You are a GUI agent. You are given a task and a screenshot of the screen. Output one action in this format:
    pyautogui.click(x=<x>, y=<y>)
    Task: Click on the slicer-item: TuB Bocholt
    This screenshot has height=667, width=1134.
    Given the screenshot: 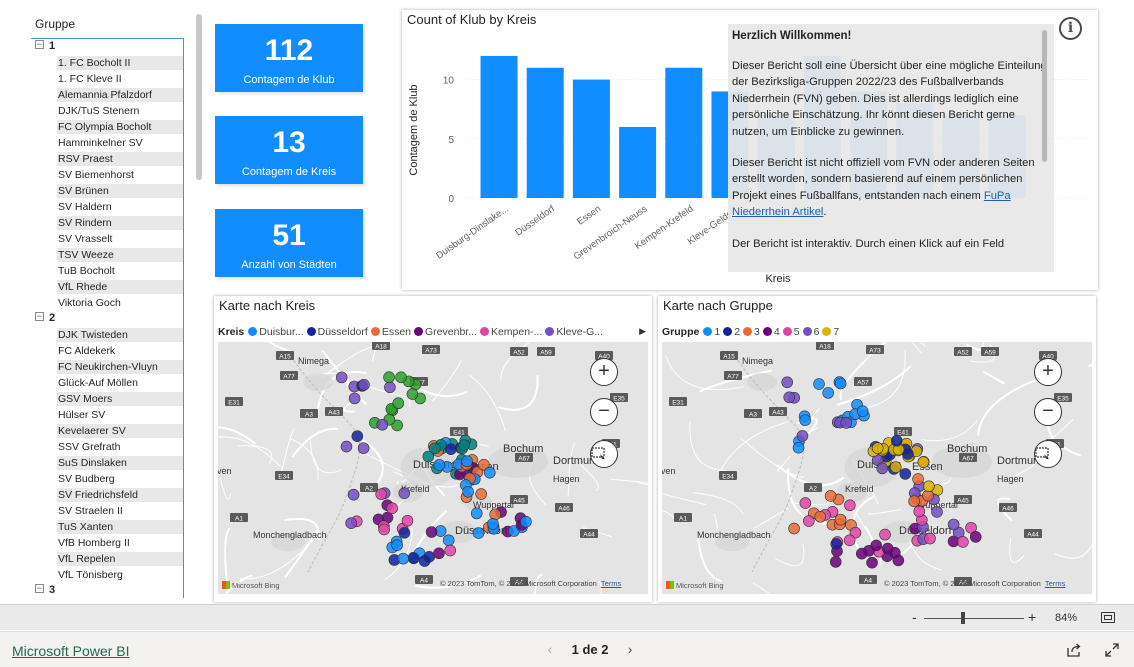 What is the action you would take?
    pyautogui.click(x=107, y=271)
    